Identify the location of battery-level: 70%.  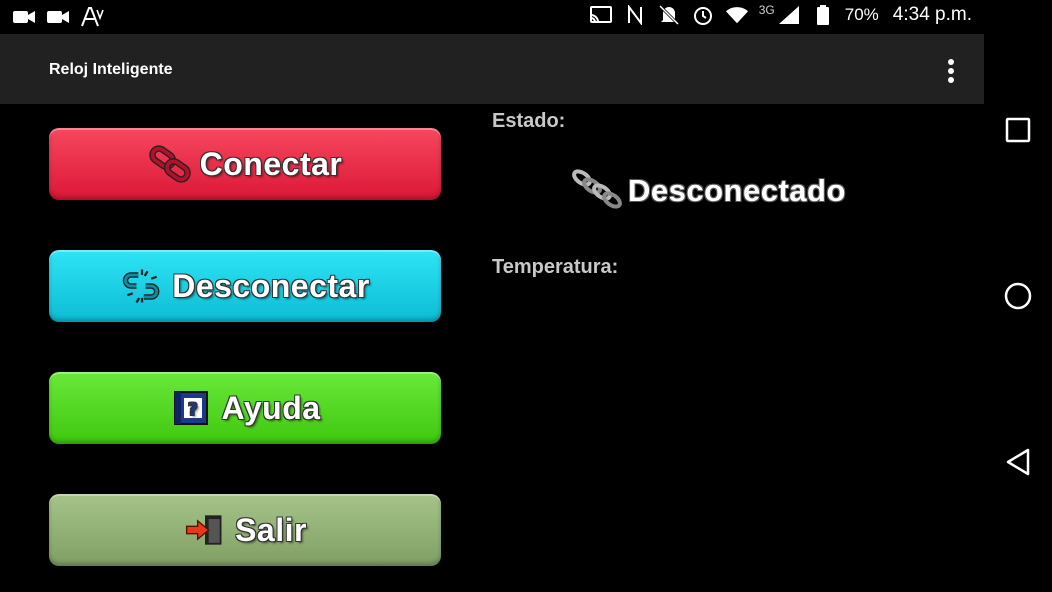
(861, 14).